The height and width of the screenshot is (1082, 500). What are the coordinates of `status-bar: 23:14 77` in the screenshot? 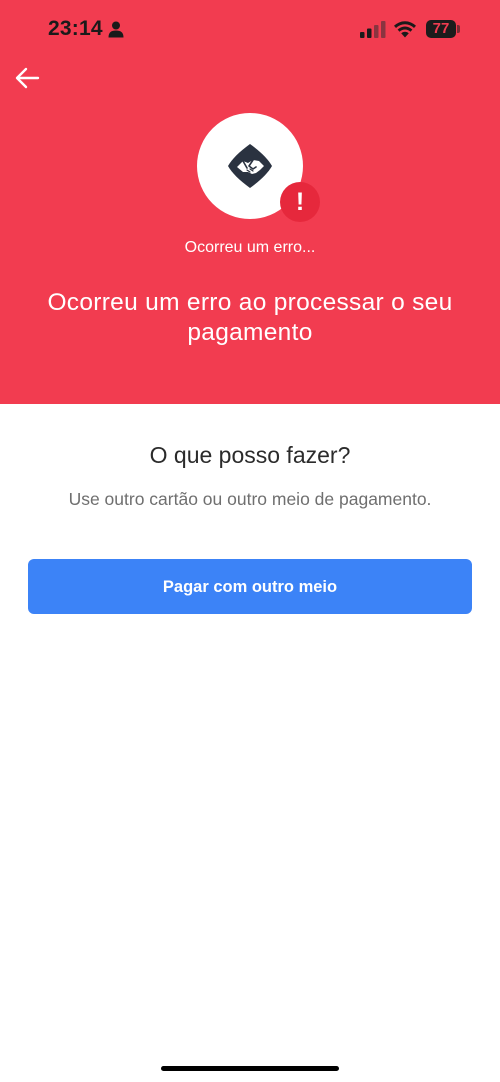 It's located at (250, 30).